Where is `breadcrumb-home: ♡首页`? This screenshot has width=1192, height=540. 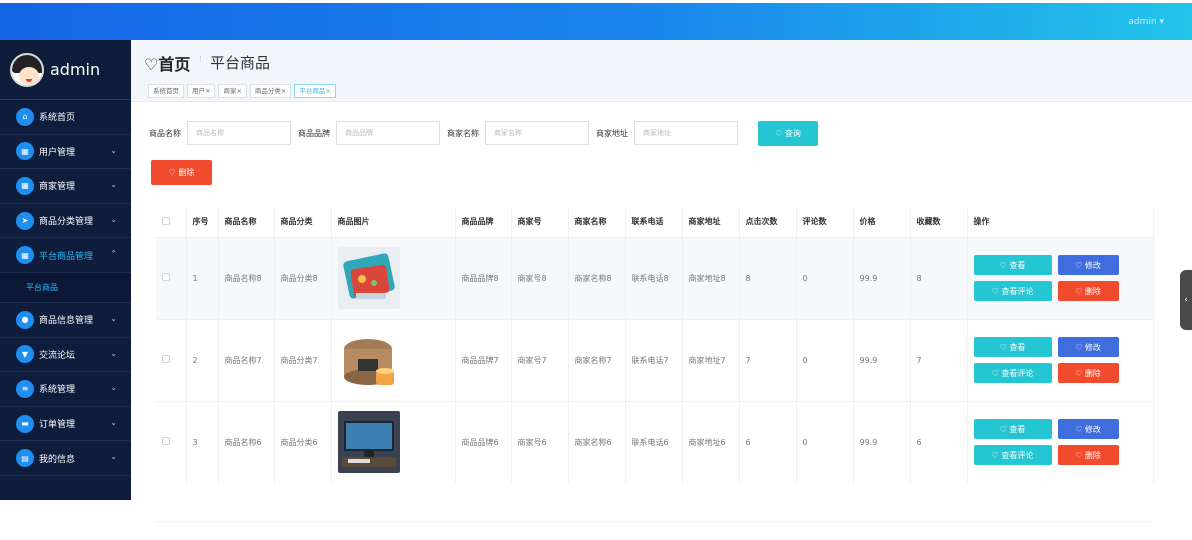 breadcrumb-home: ♡首页 is located at coordinates (167, 63).